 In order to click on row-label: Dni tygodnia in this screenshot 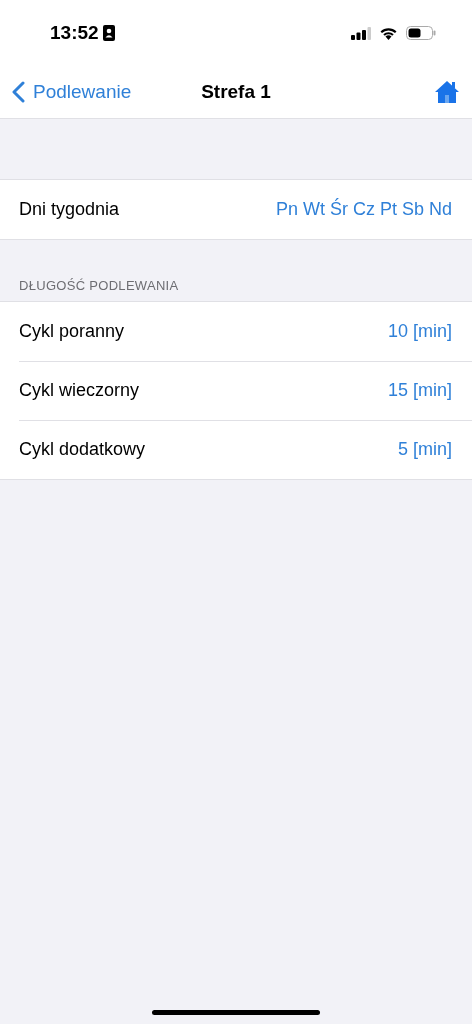, I will do `click(69, 209)`.